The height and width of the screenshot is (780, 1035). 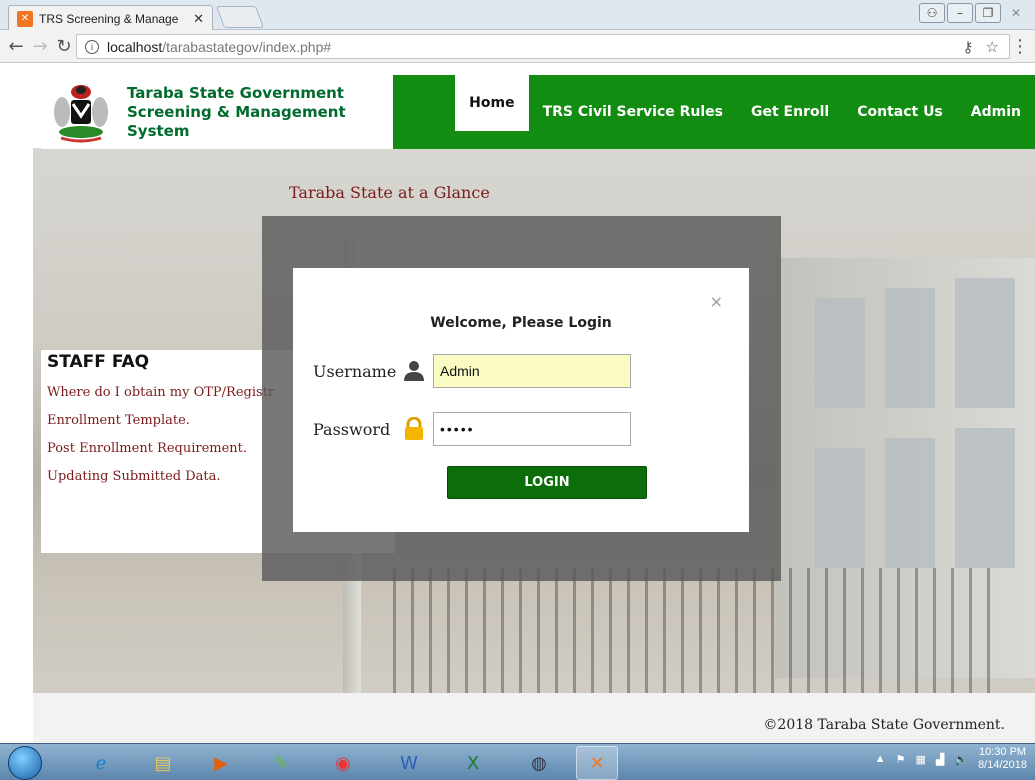 I want to click on menu-dots-icon: ⋮, so click(x=1020, y=46).